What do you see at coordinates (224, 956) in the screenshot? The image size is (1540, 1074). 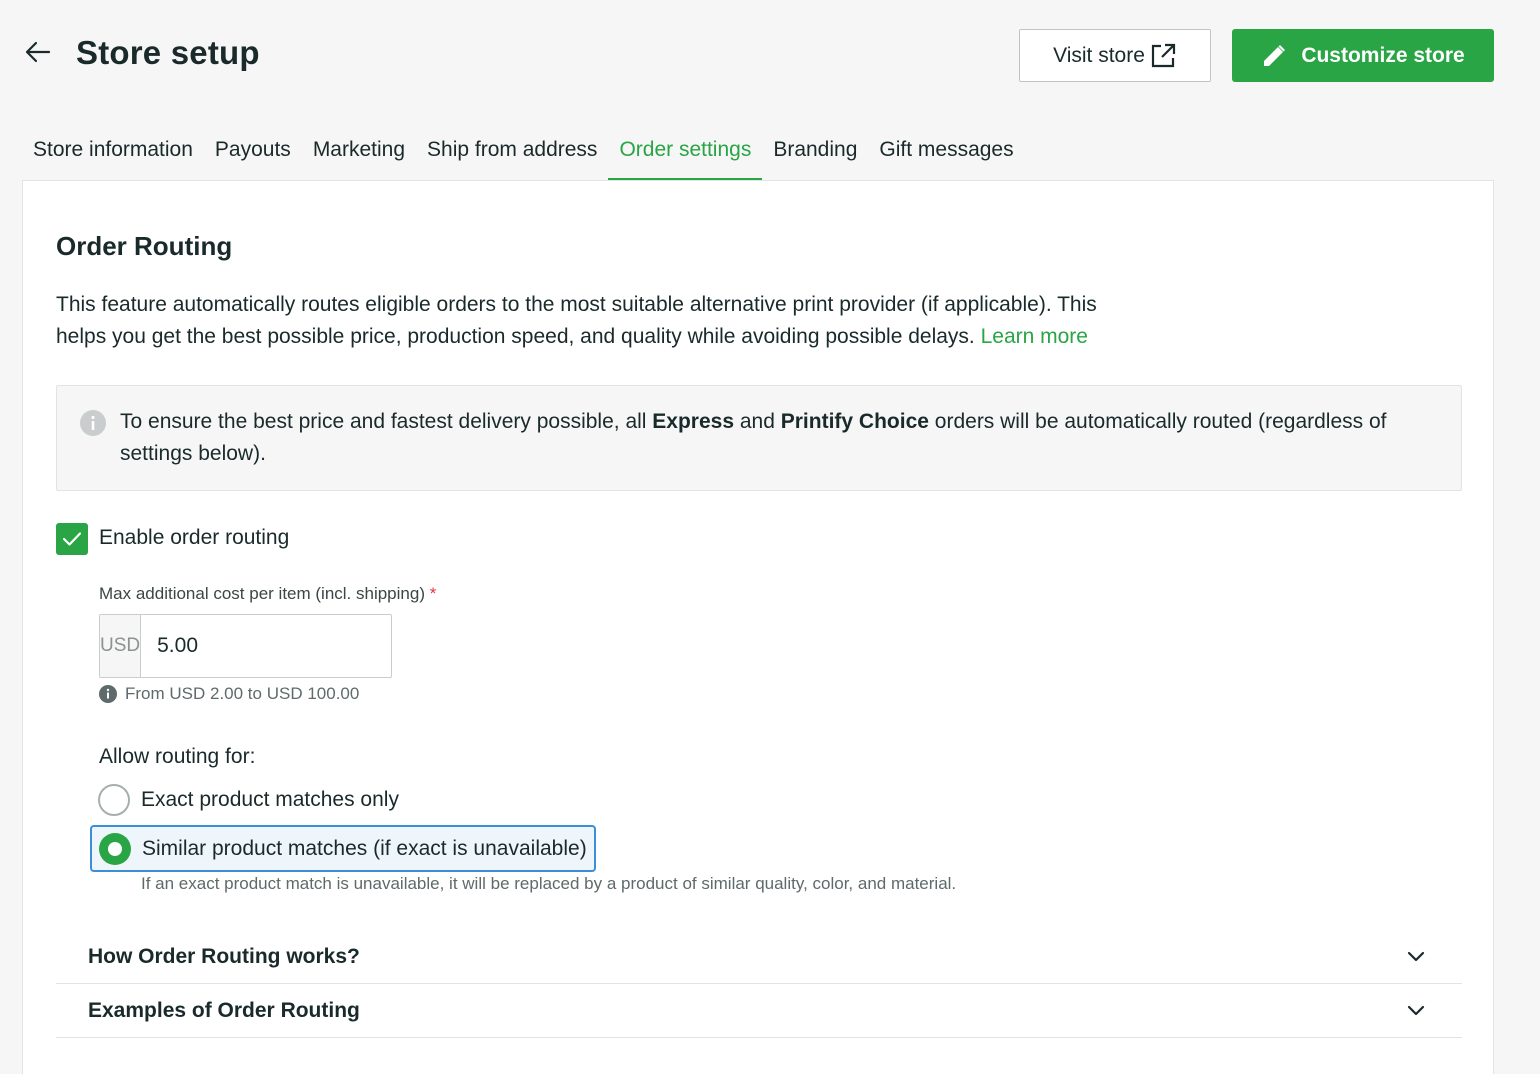 I see `accordion-title: How Order Routing works?` at bounding box center [224, 956].